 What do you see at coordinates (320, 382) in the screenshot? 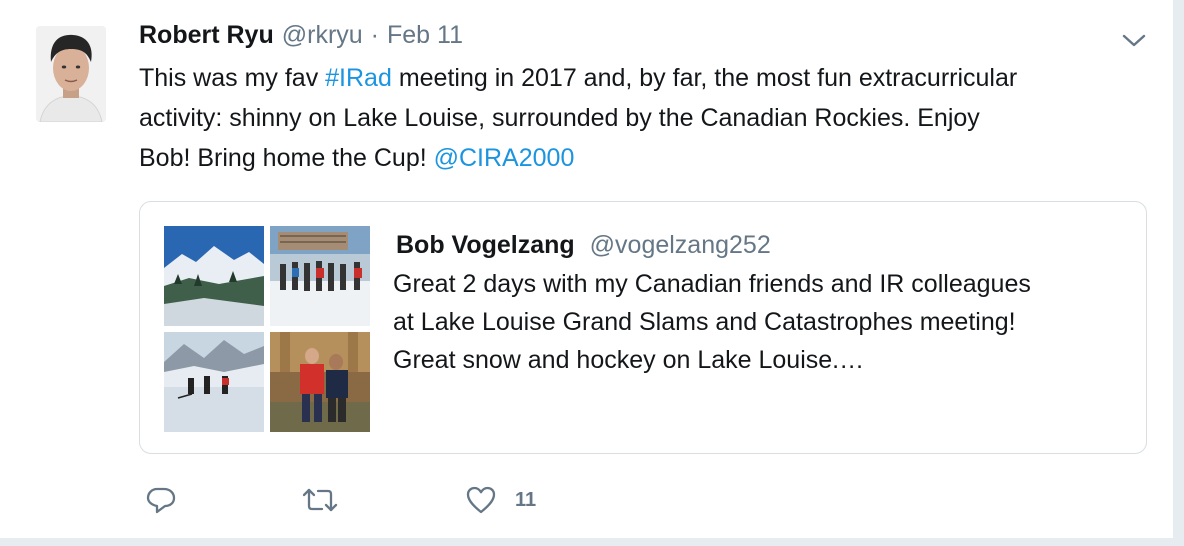
I see `photo-two-men-indoors` at bounding box center [320, 382].